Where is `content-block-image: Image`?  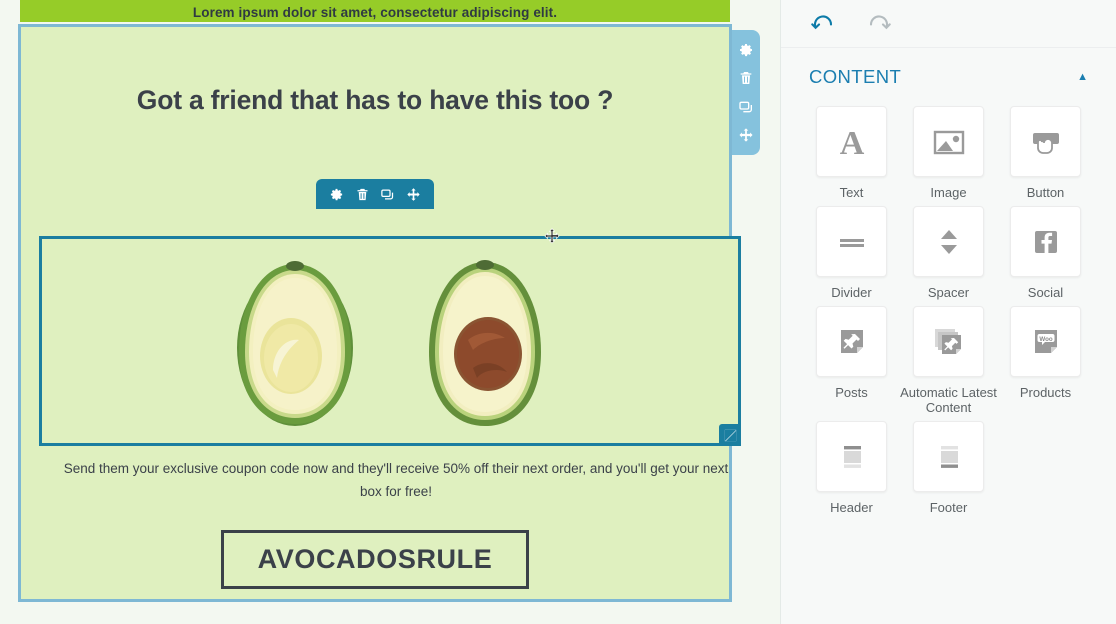 content-block-image: Image is located at coordinates (948, 153).